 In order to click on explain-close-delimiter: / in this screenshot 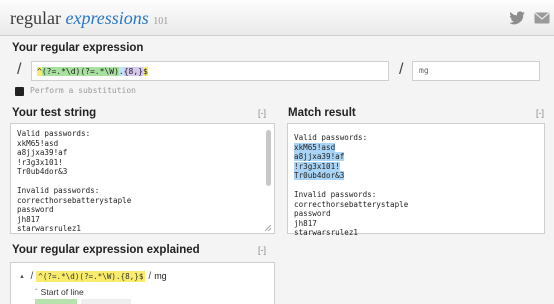, I will do `click(150, 276)`.